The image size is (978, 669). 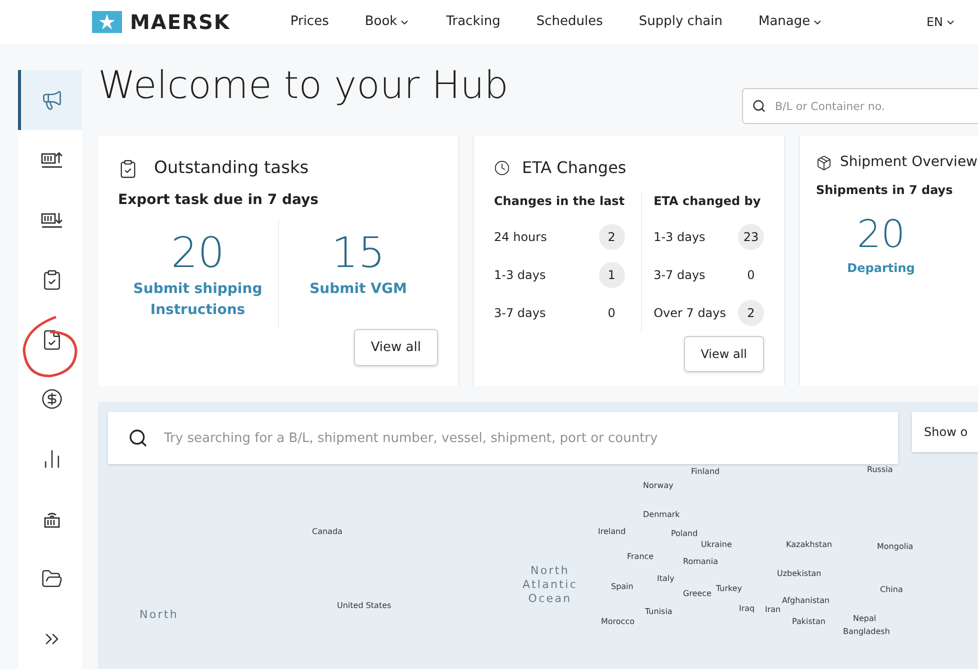 I want to click on country-label: Romania, so click(x=700, y=562).